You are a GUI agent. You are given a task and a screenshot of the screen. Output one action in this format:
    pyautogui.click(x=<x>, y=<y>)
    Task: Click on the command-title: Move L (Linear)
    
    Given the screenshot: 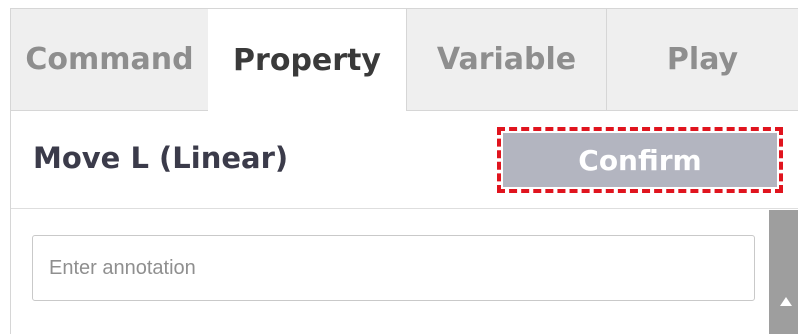 What is the action you would take?
    pyautogui.click(x=161, y=158)
    